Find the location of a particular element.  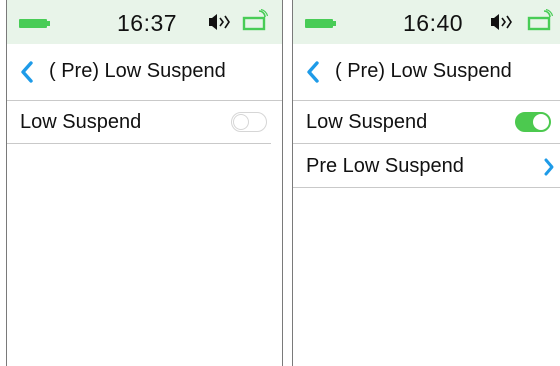

pre-low-suspend-row: Pre Low Suspend is located at coordinates (426, 166).